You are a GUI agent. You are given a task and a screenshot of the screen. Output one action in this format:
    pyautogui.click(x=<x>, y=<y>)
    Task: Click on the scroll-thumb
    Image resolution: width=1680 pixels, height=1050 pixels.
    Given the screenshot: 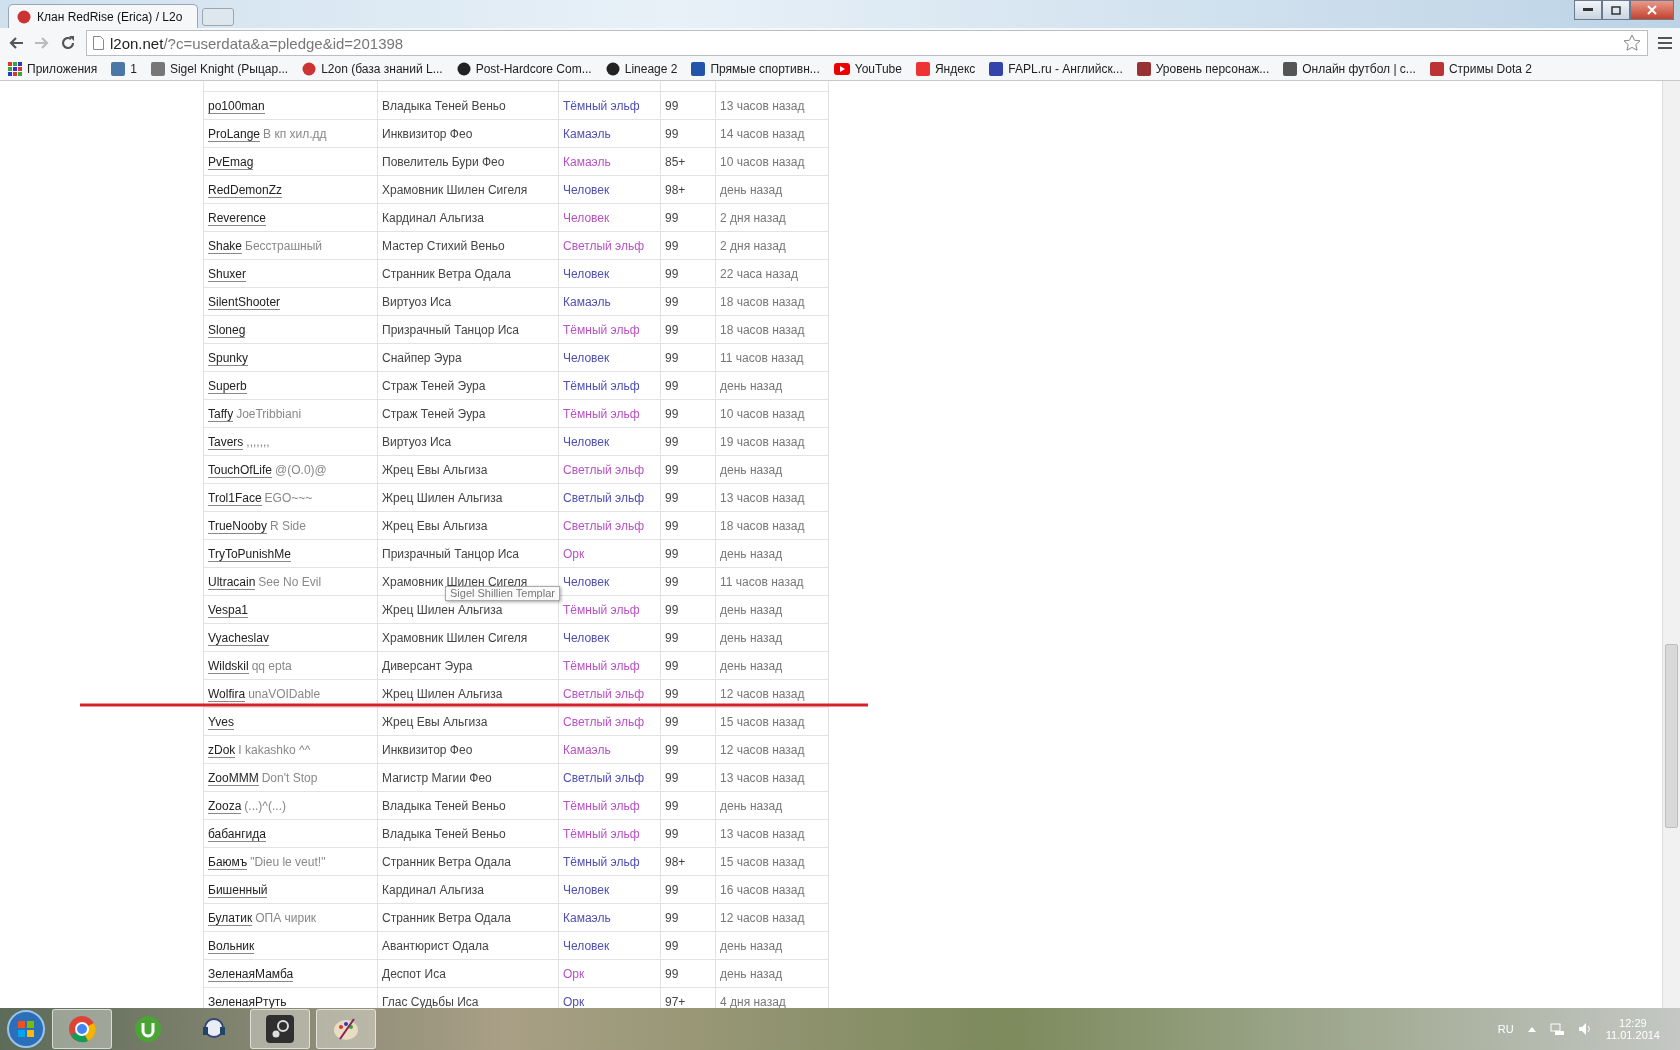 What is the action you would take?
    pyautogui.click(x=1671, y=736)
    